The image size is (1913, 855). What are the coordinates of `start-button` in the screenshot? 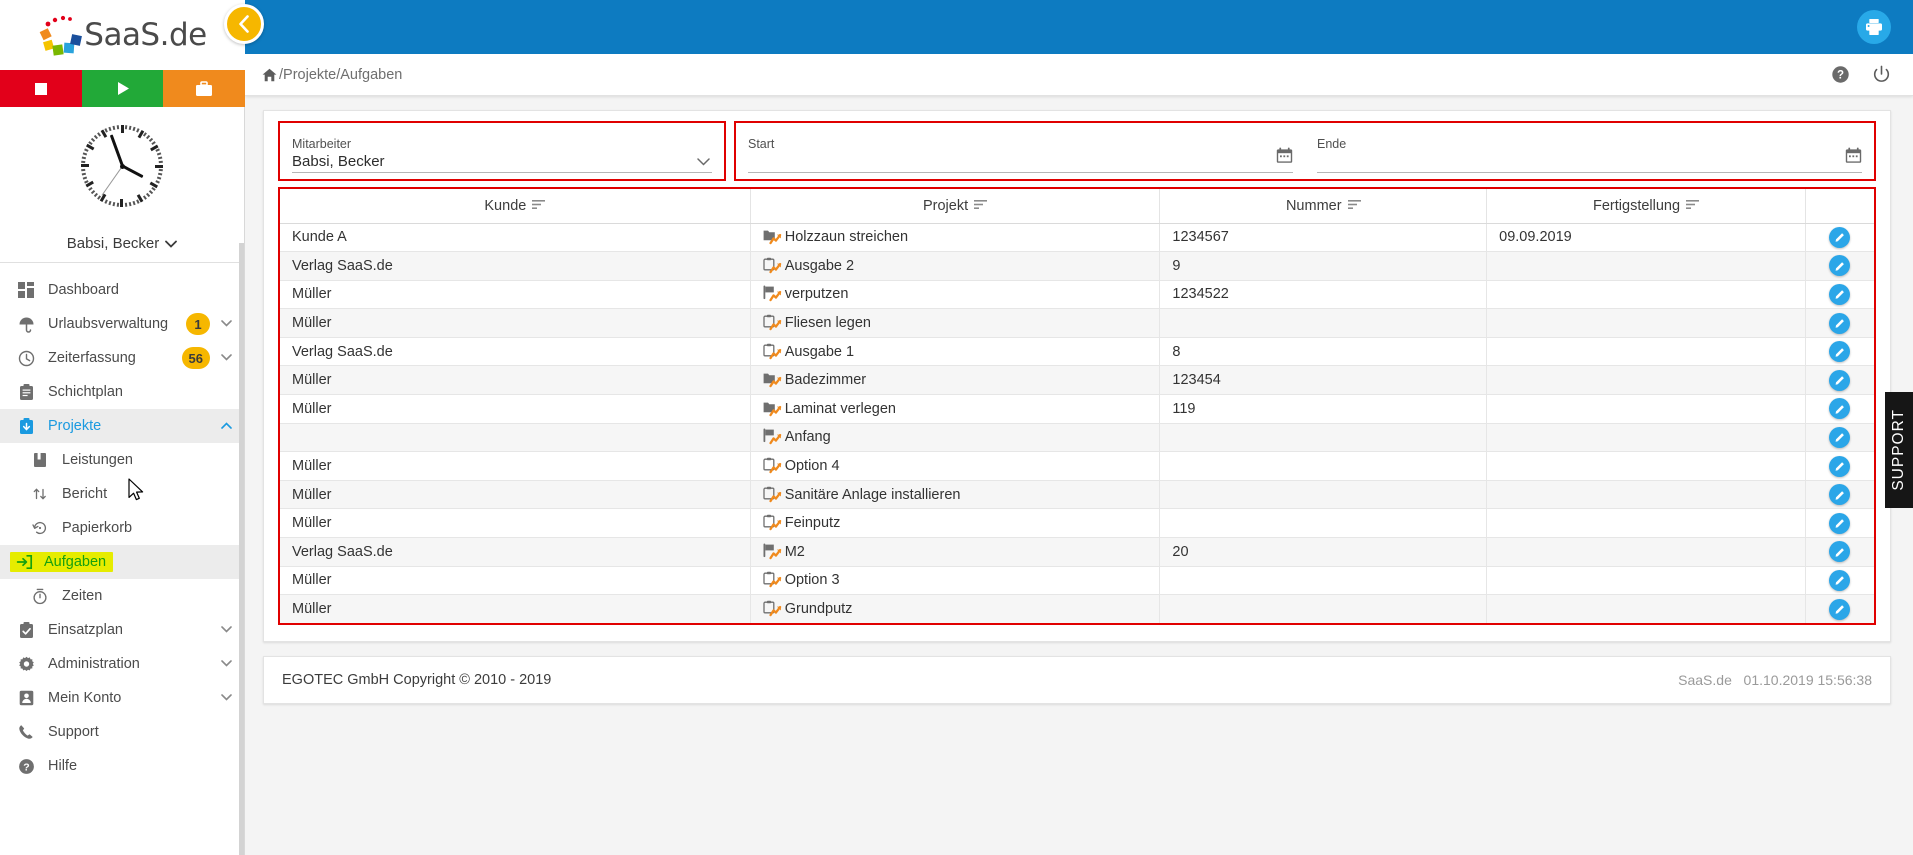 It's located at (122, 88).